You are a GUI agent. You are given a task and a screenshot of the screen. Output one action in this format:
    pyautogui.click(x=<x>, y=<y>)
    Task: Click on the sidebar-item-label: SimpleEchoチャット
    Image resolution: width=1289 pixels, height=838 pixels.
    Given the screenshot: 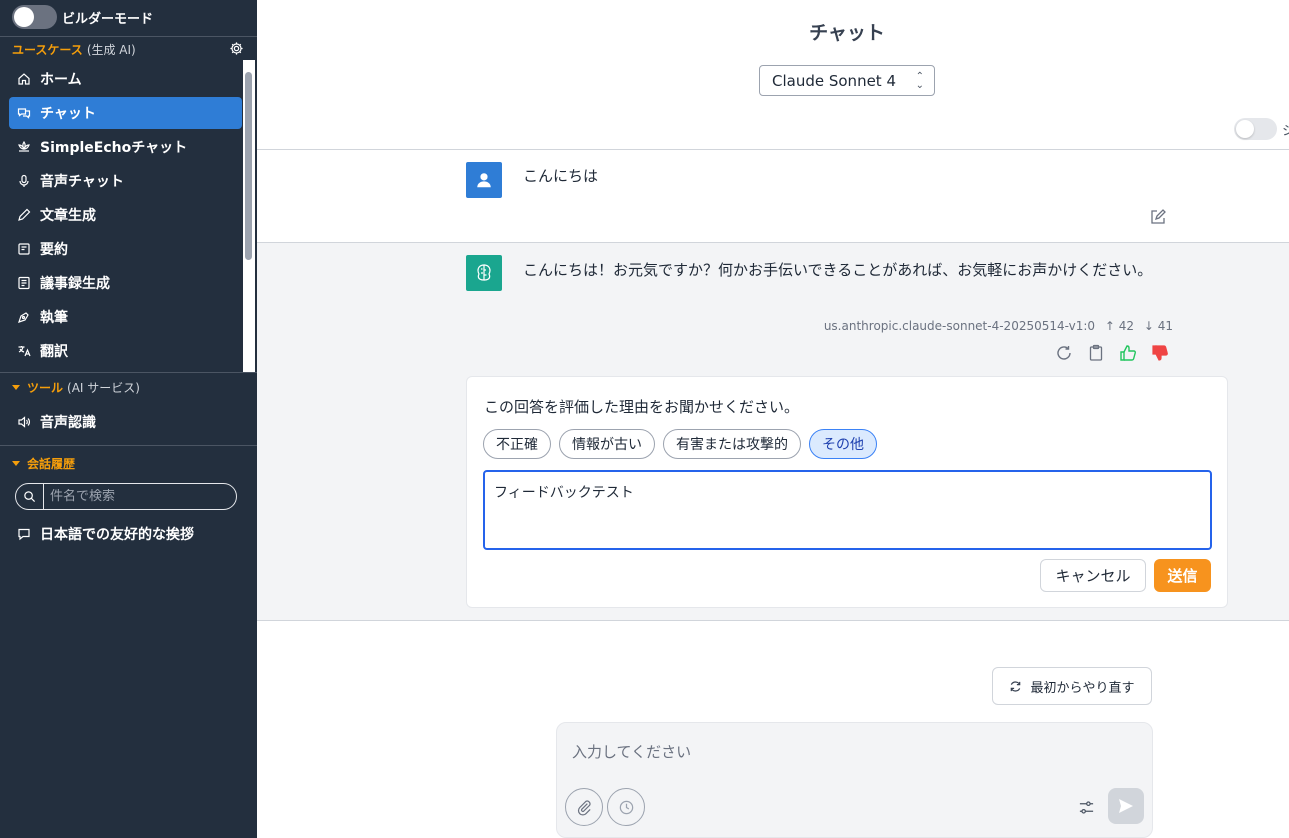 What is the action you would take?
    pyautogui.click(x=114, y=148)
    